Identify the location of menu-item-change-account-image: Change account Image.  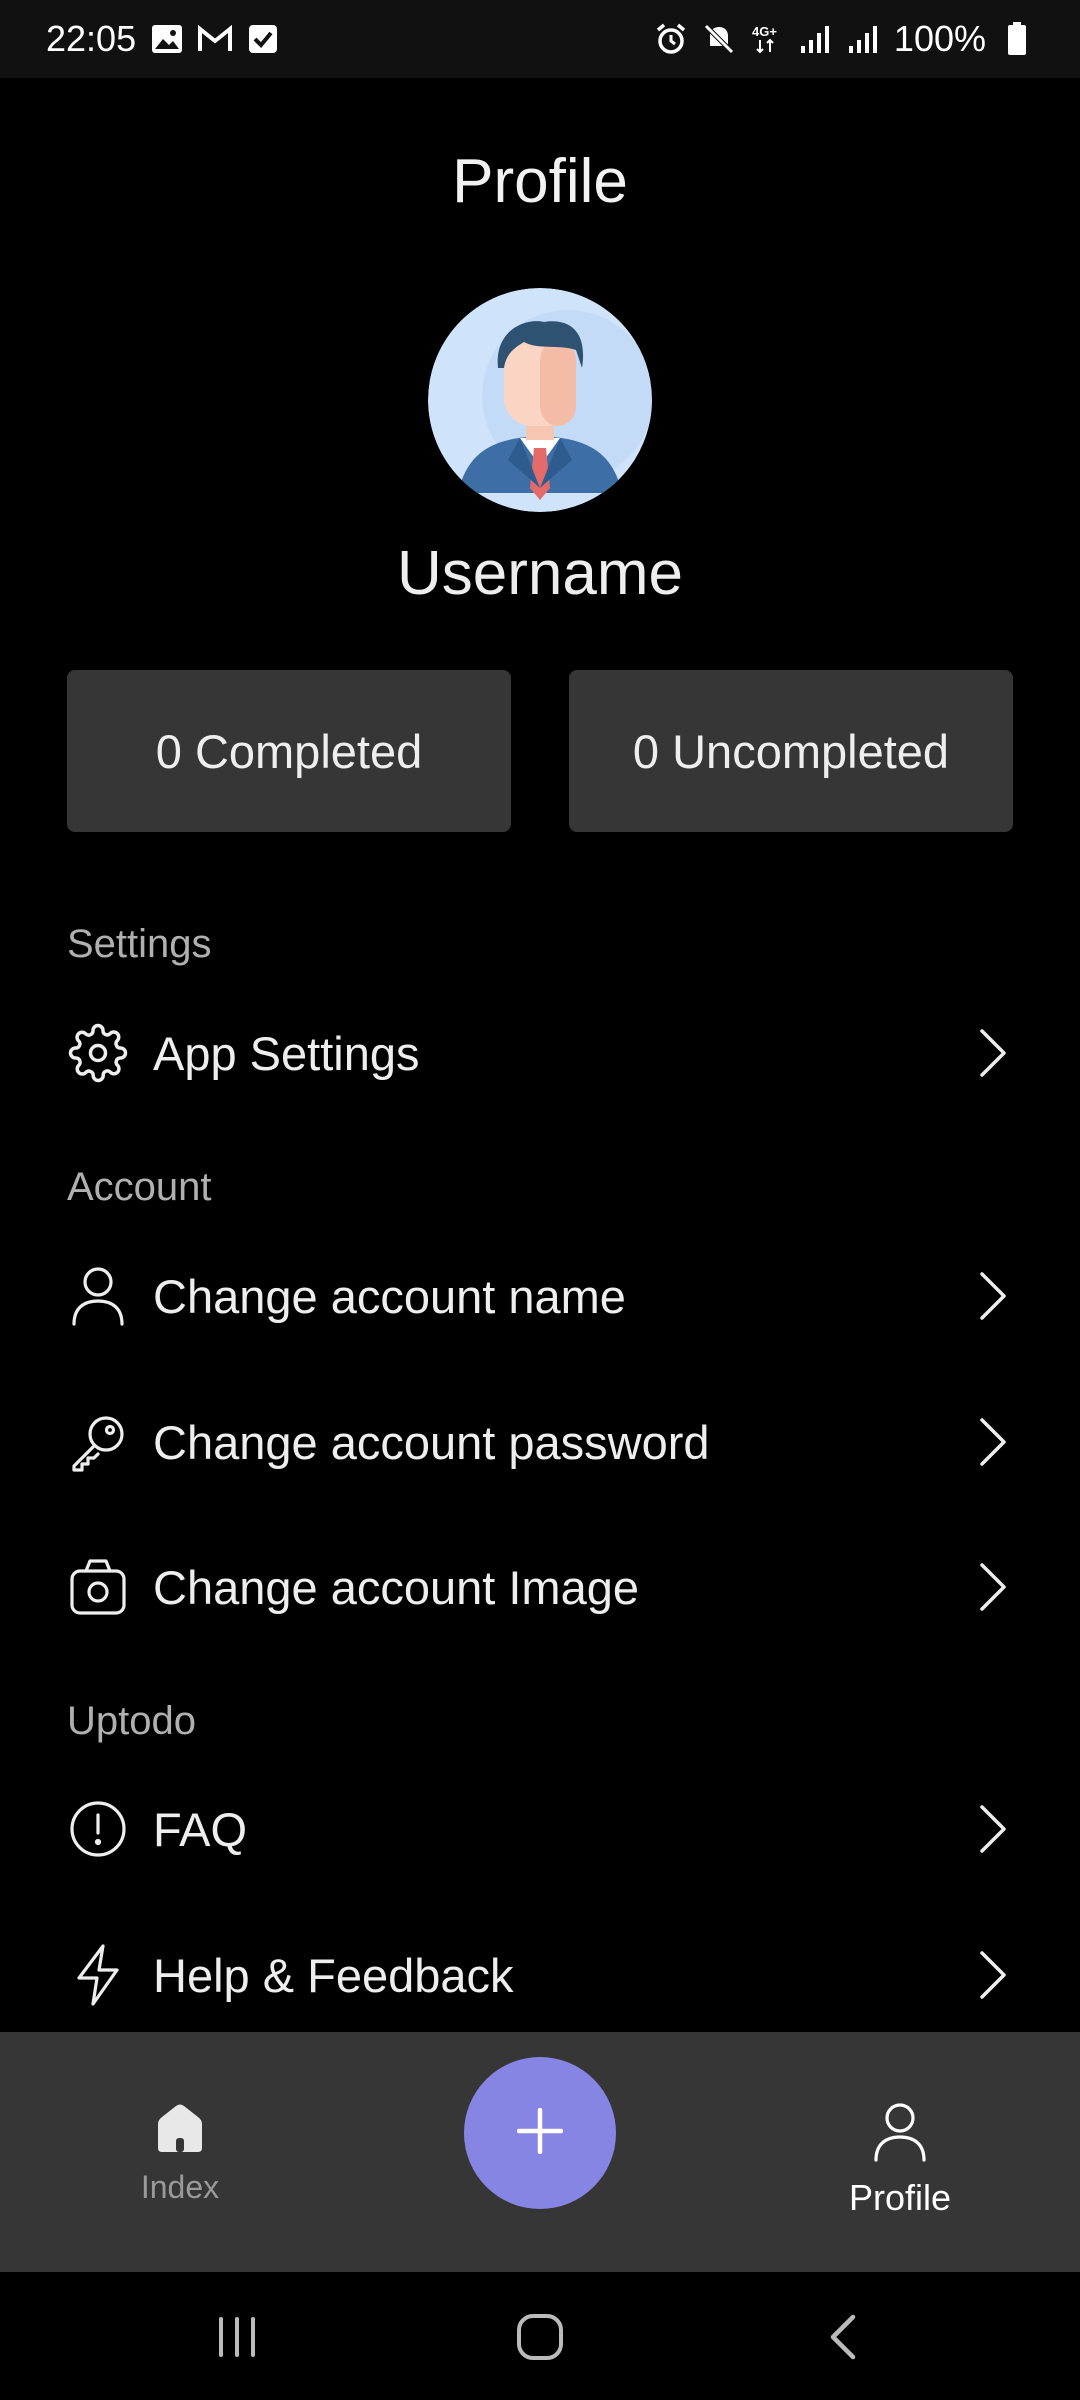
(540, 1587).